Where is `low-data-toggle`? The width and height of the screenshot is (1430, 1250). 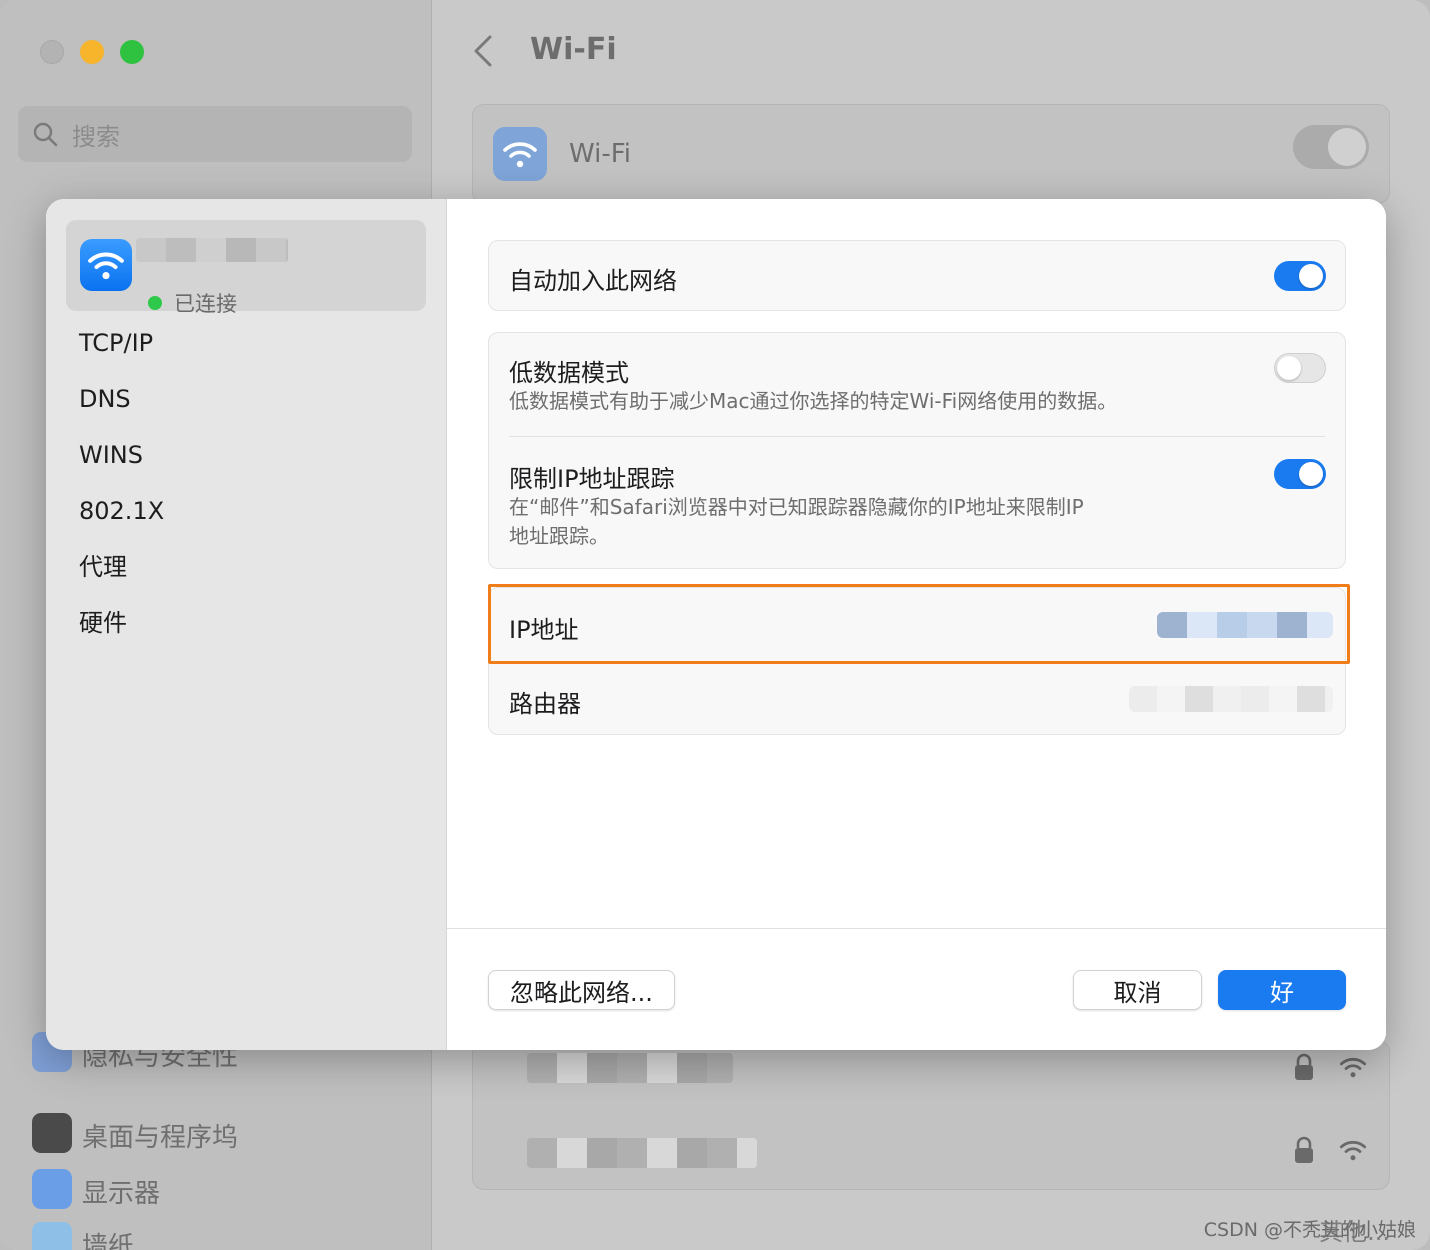
low-data-toggle is located at coordinates (1300, 368).